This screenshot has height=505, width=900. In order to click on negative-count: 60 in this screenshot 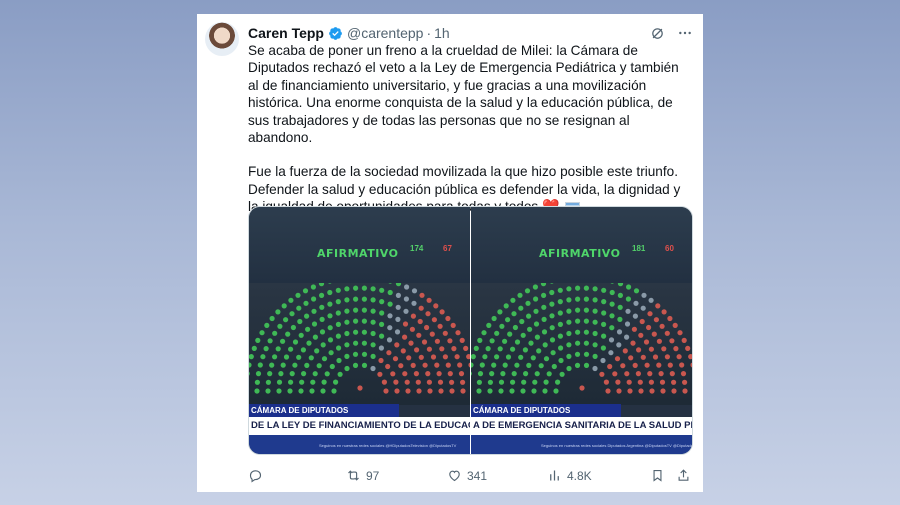, I will do `click(669, 248)`.